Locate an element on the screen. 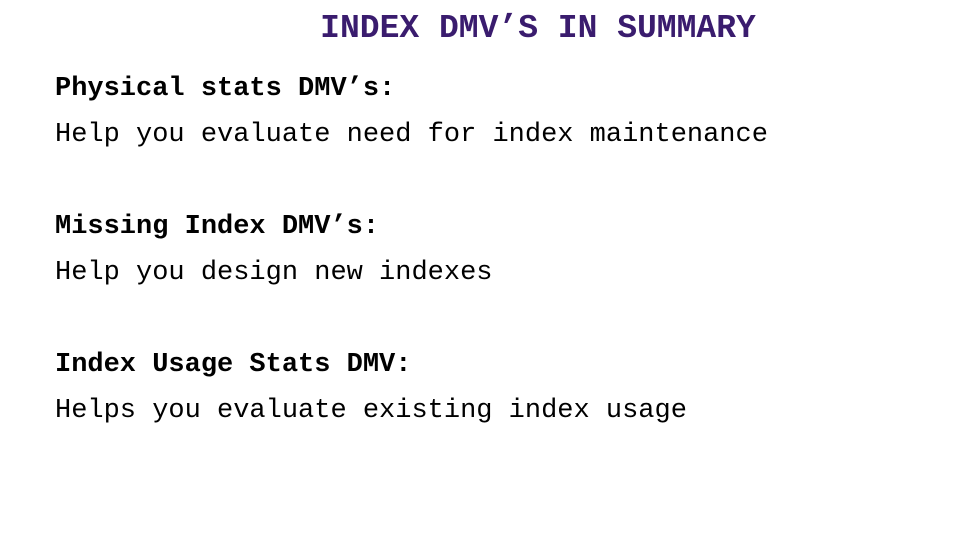  slide-title: INDEX DMV’S IN SUMMARY is located at coordinates (538, 28).